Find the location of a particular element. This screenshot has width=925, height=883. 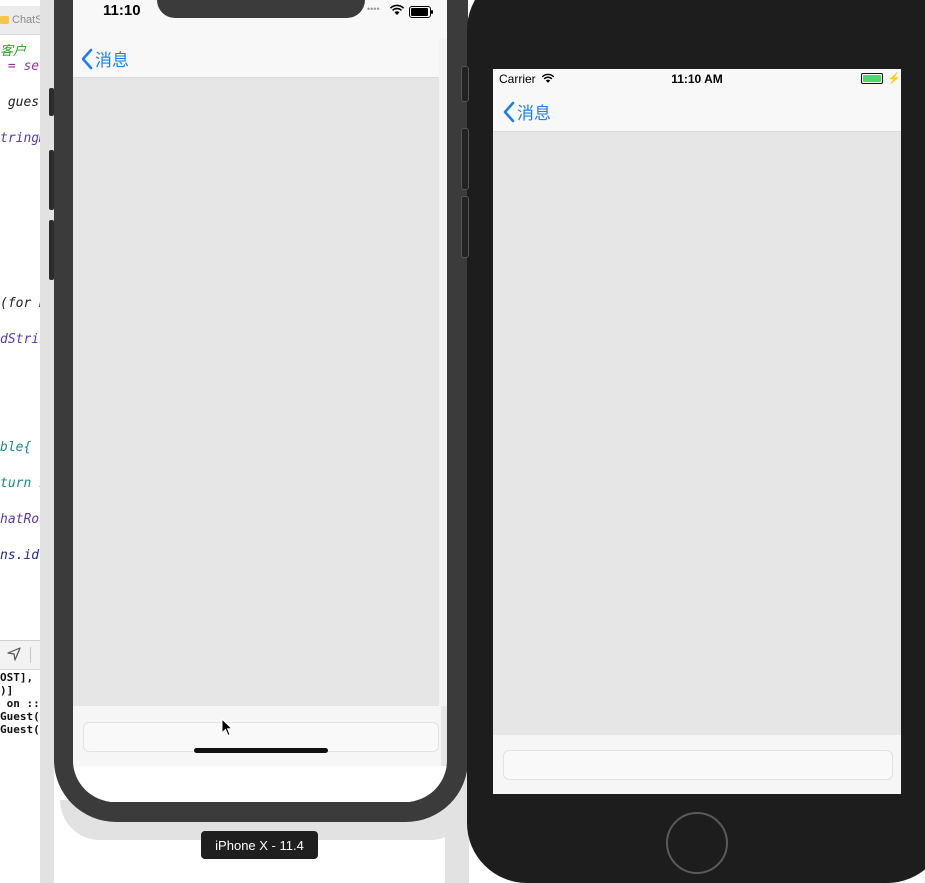

signal-dots-icon: •••• is located at coordinates (373, 9).